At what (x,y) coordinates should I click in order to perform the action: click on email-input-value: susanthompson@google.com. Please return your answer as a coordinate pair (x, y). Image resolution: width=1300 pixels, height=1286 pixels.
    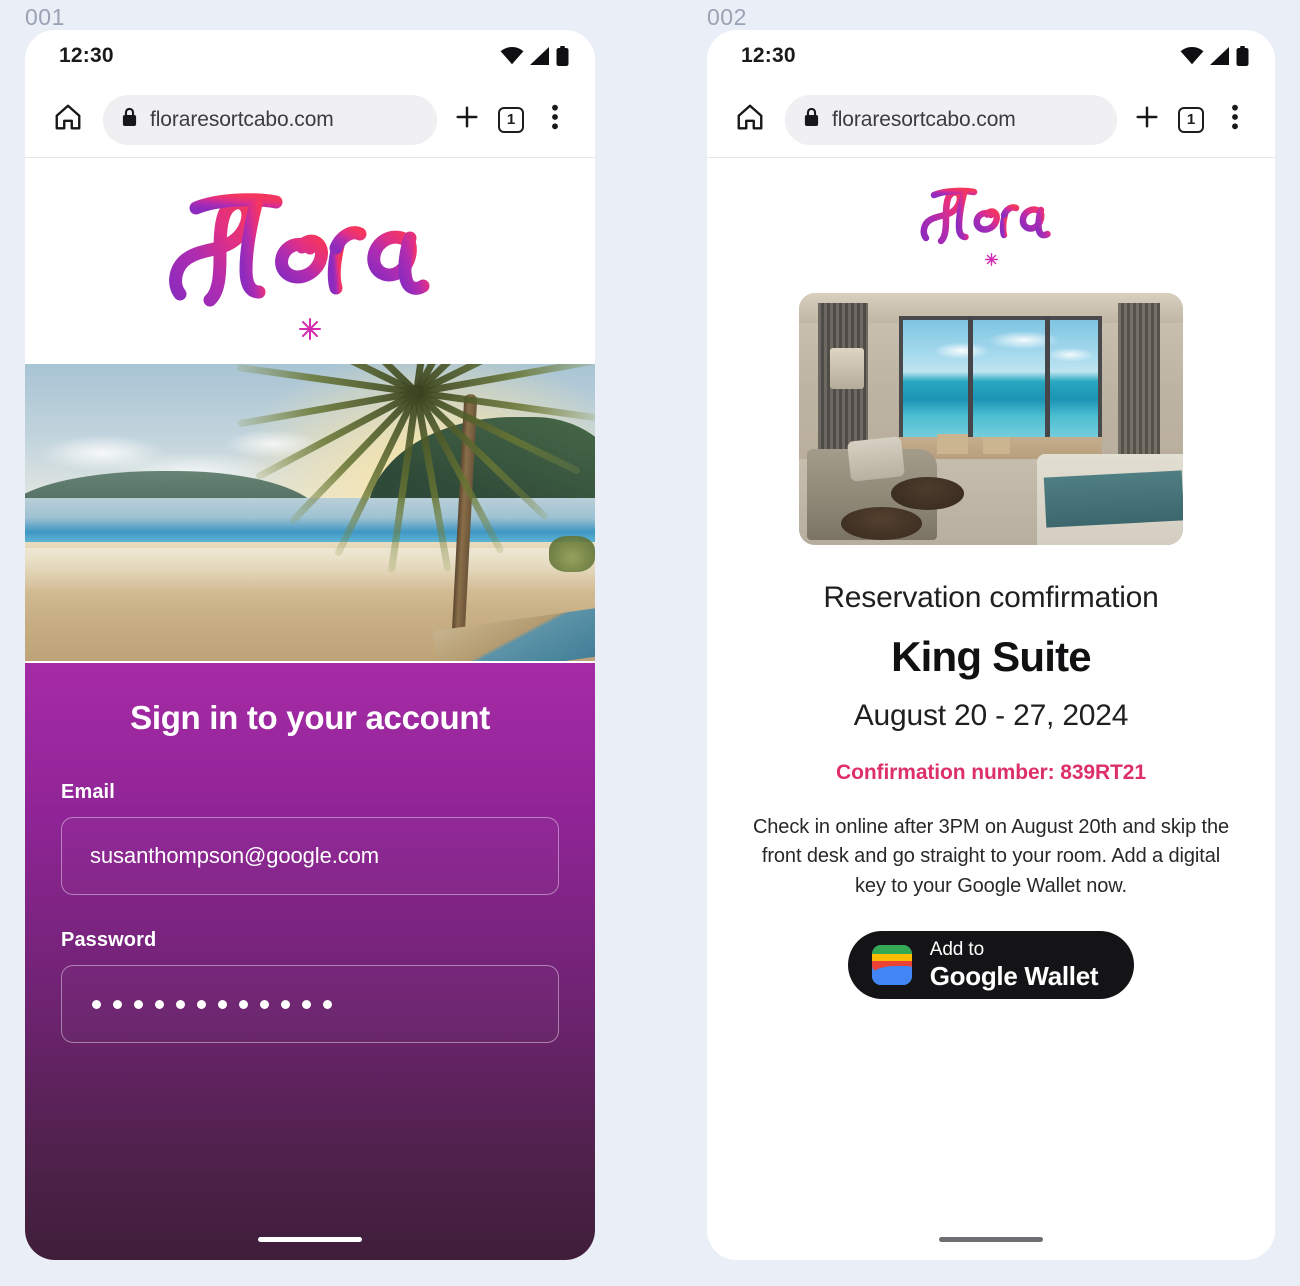
    Looking at the image, I should click on (234, 855).